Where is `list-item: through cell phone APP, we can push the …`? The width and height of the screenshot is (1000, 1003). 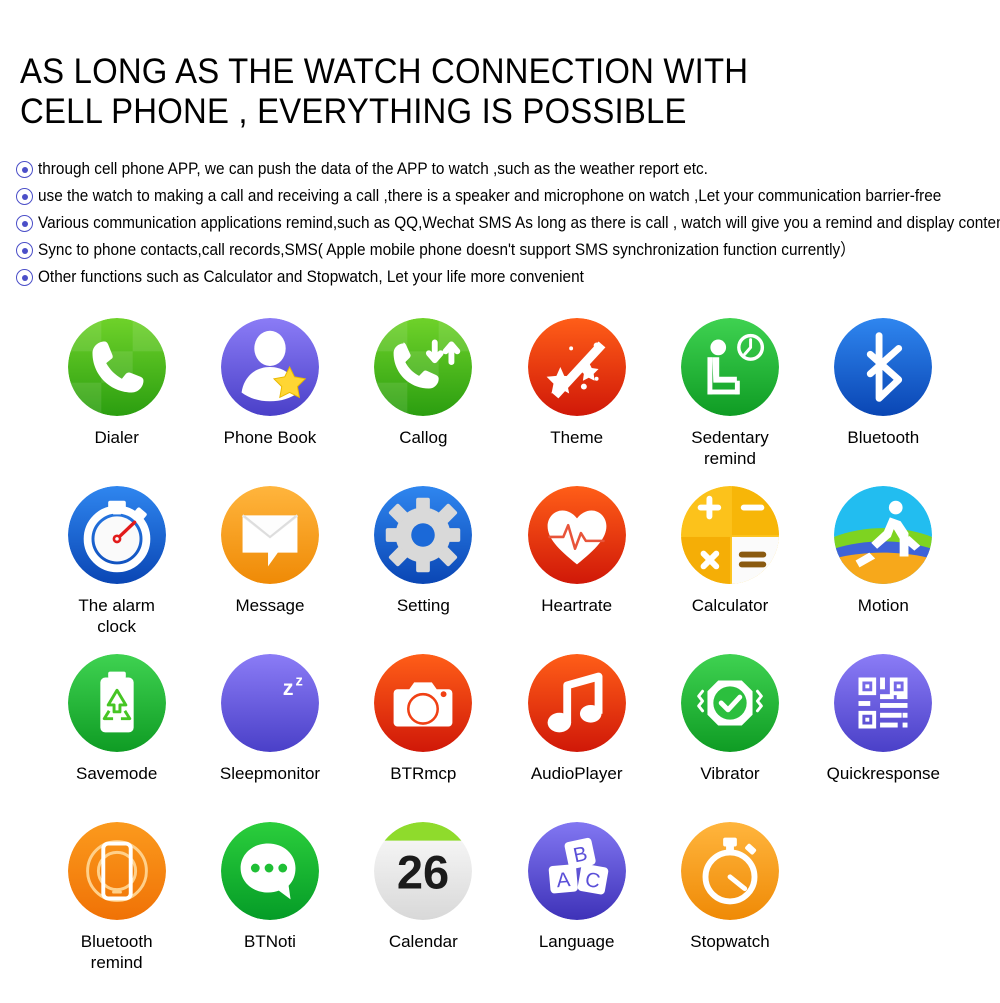 list-item: through cell phone APP, we can push the … is located at coordinates (505, 169).